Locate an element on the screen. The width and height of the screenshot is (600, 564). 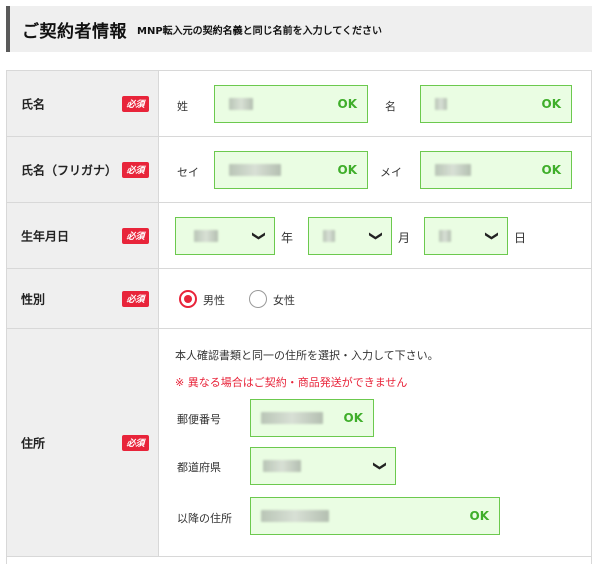
first-name-input: OK is located at coordinates (496, 104).